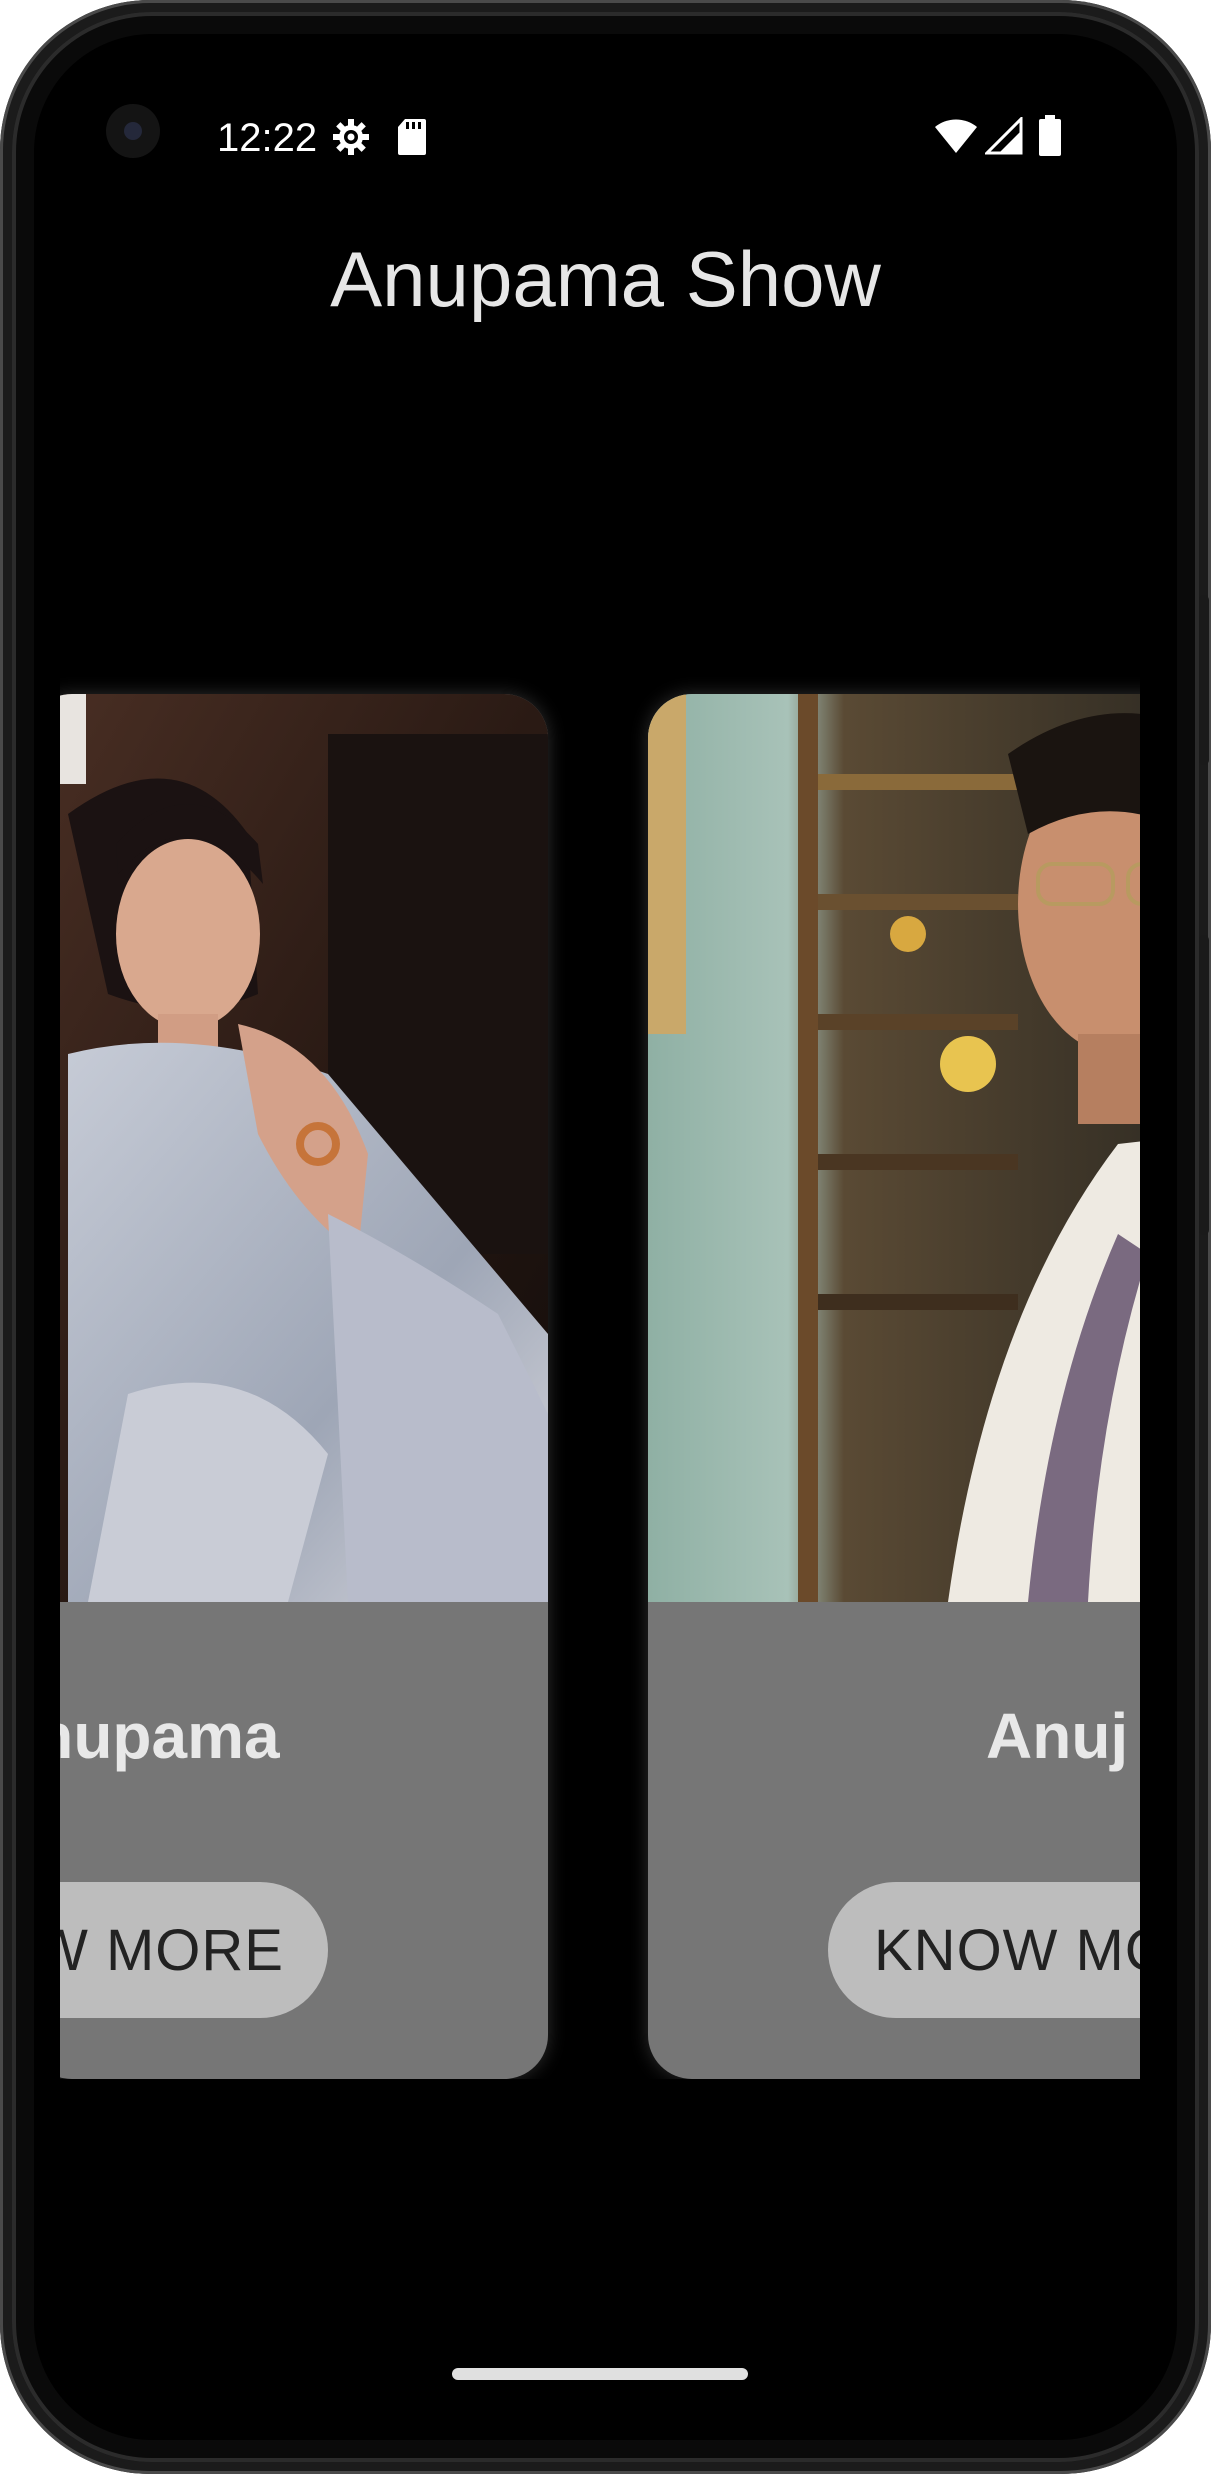  Describe the element at coordinates (1057, 1736) in the screenshot. I see `character-name: Anuj` at that location.